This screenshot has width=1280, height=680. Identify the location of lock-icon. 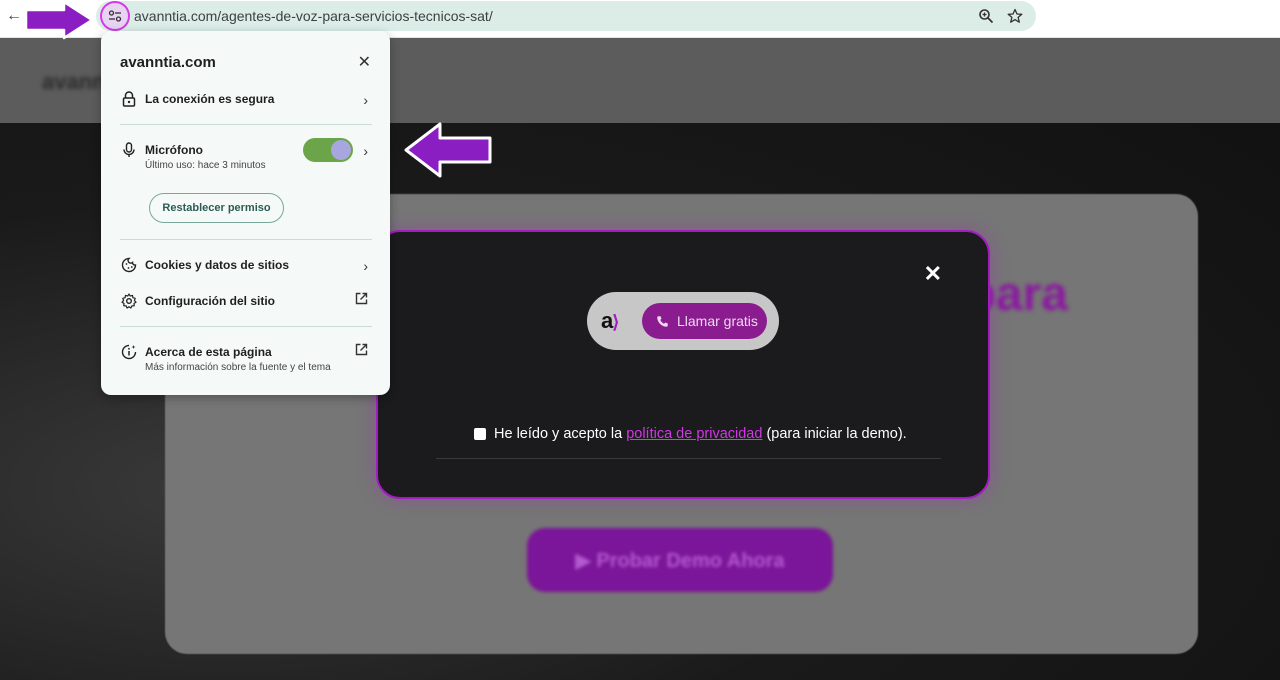
(129, 99).